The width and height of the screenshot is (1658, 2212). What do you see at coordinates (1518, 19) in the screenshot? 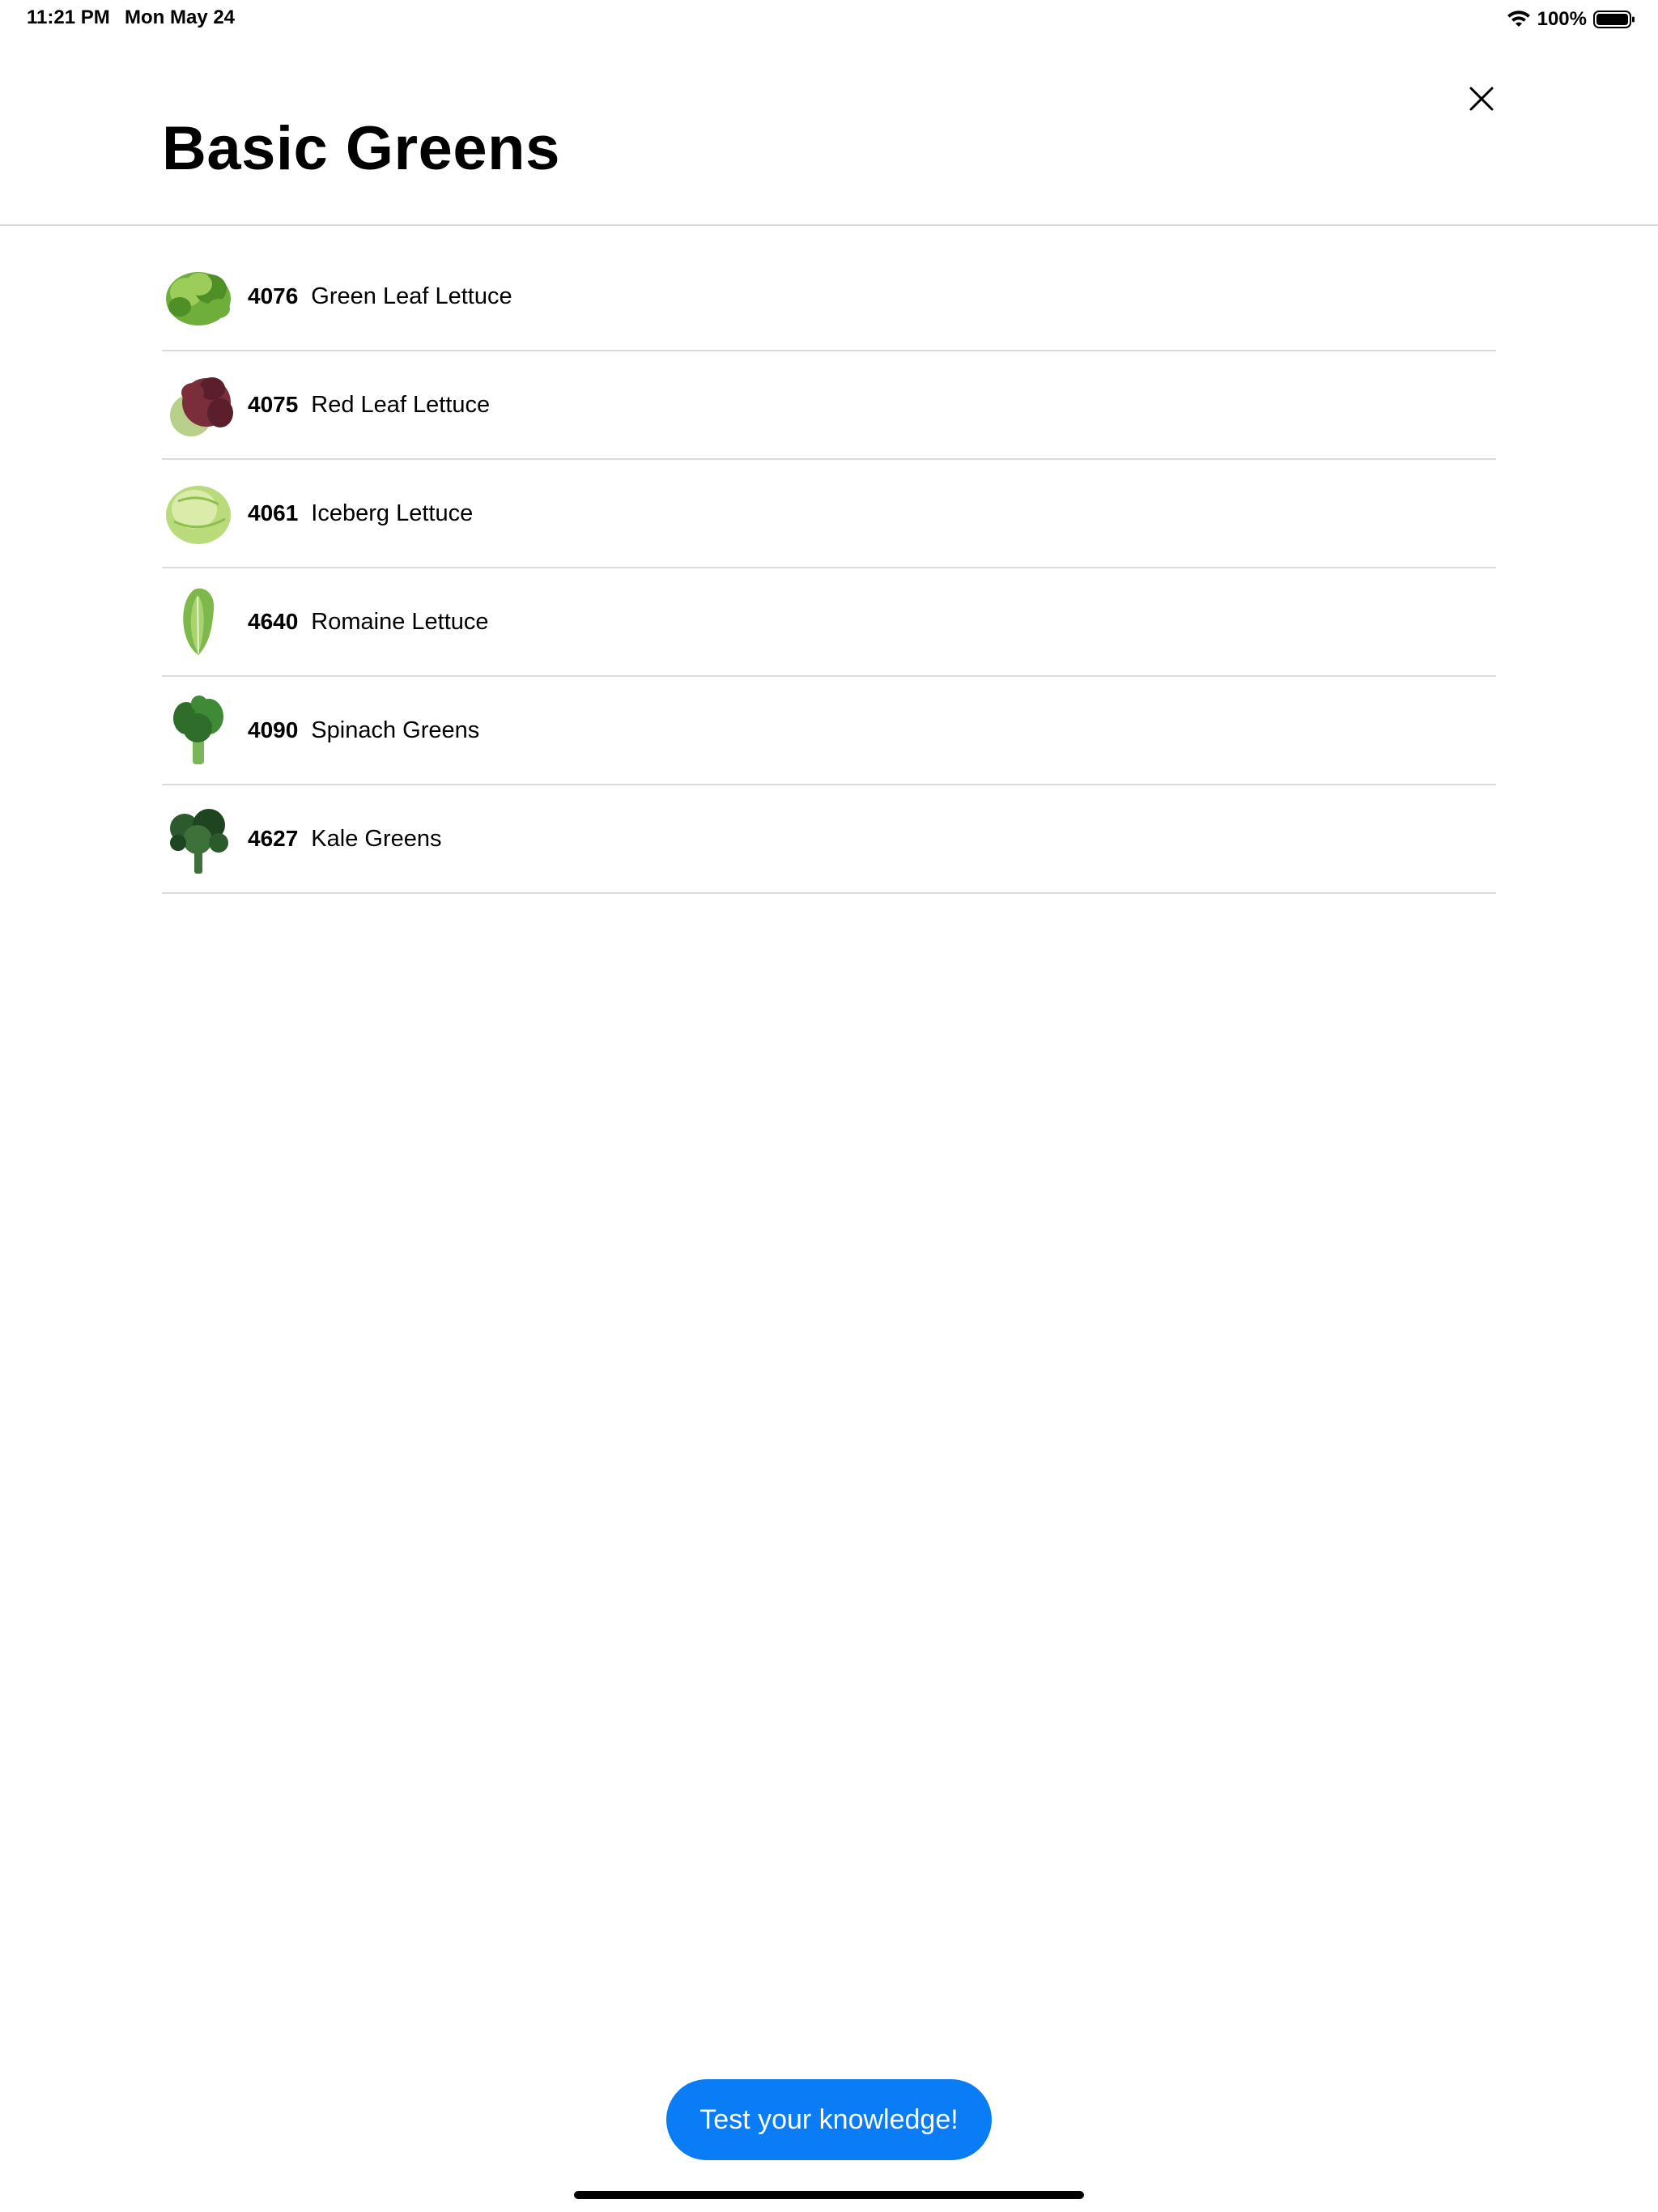
I see `wifi-icon` at bounding box center [1518, 19].